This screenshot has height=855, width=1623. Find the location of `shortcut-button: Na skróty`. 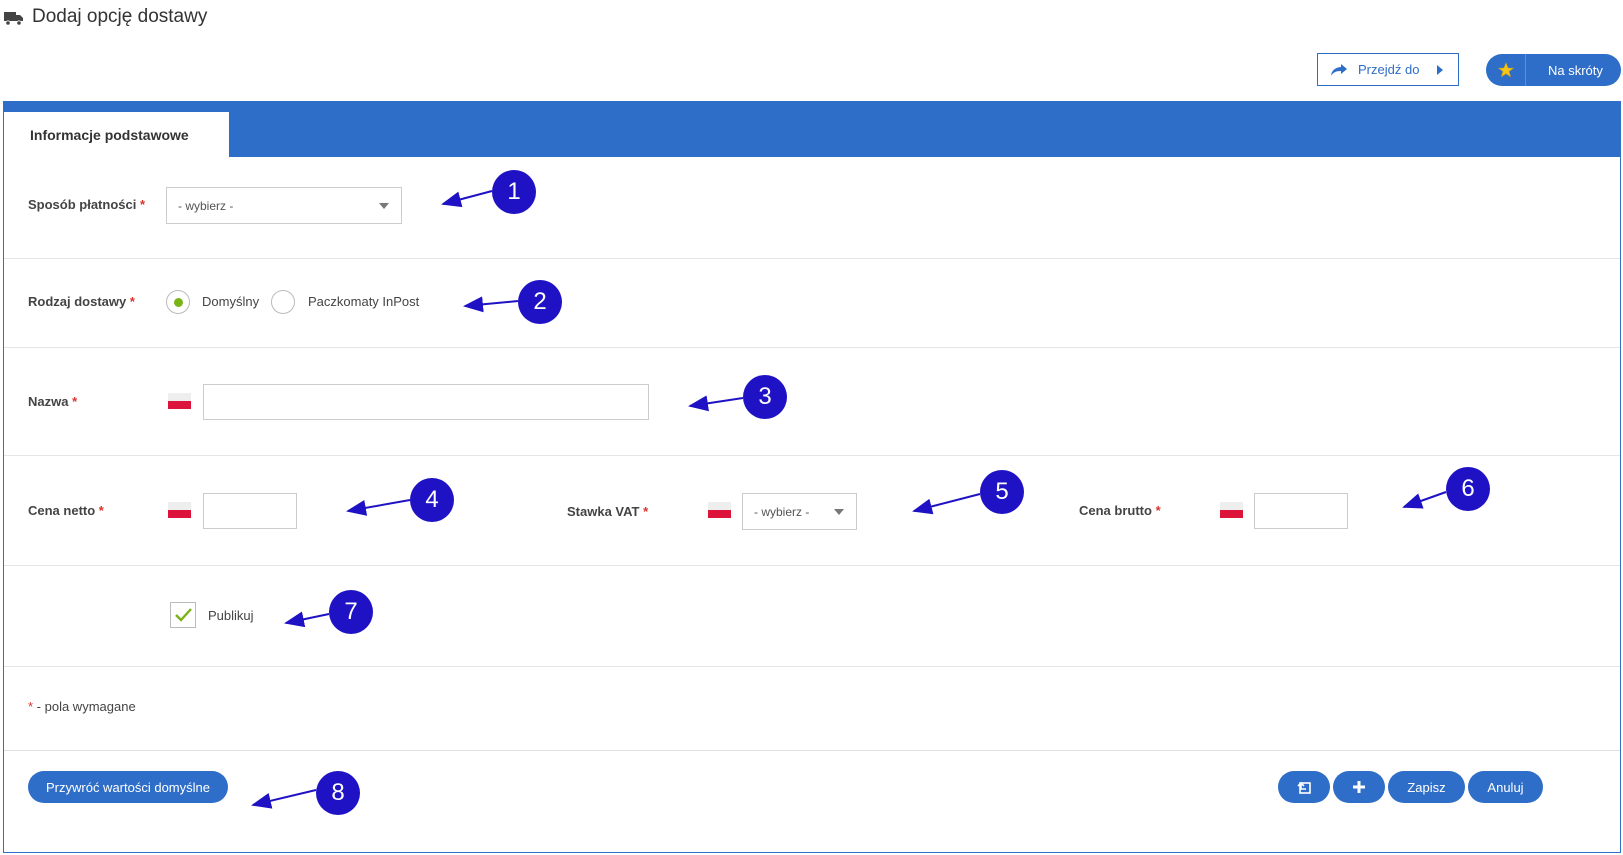

shortcut-button: Na skróty is located at coordinates (1553, 70).